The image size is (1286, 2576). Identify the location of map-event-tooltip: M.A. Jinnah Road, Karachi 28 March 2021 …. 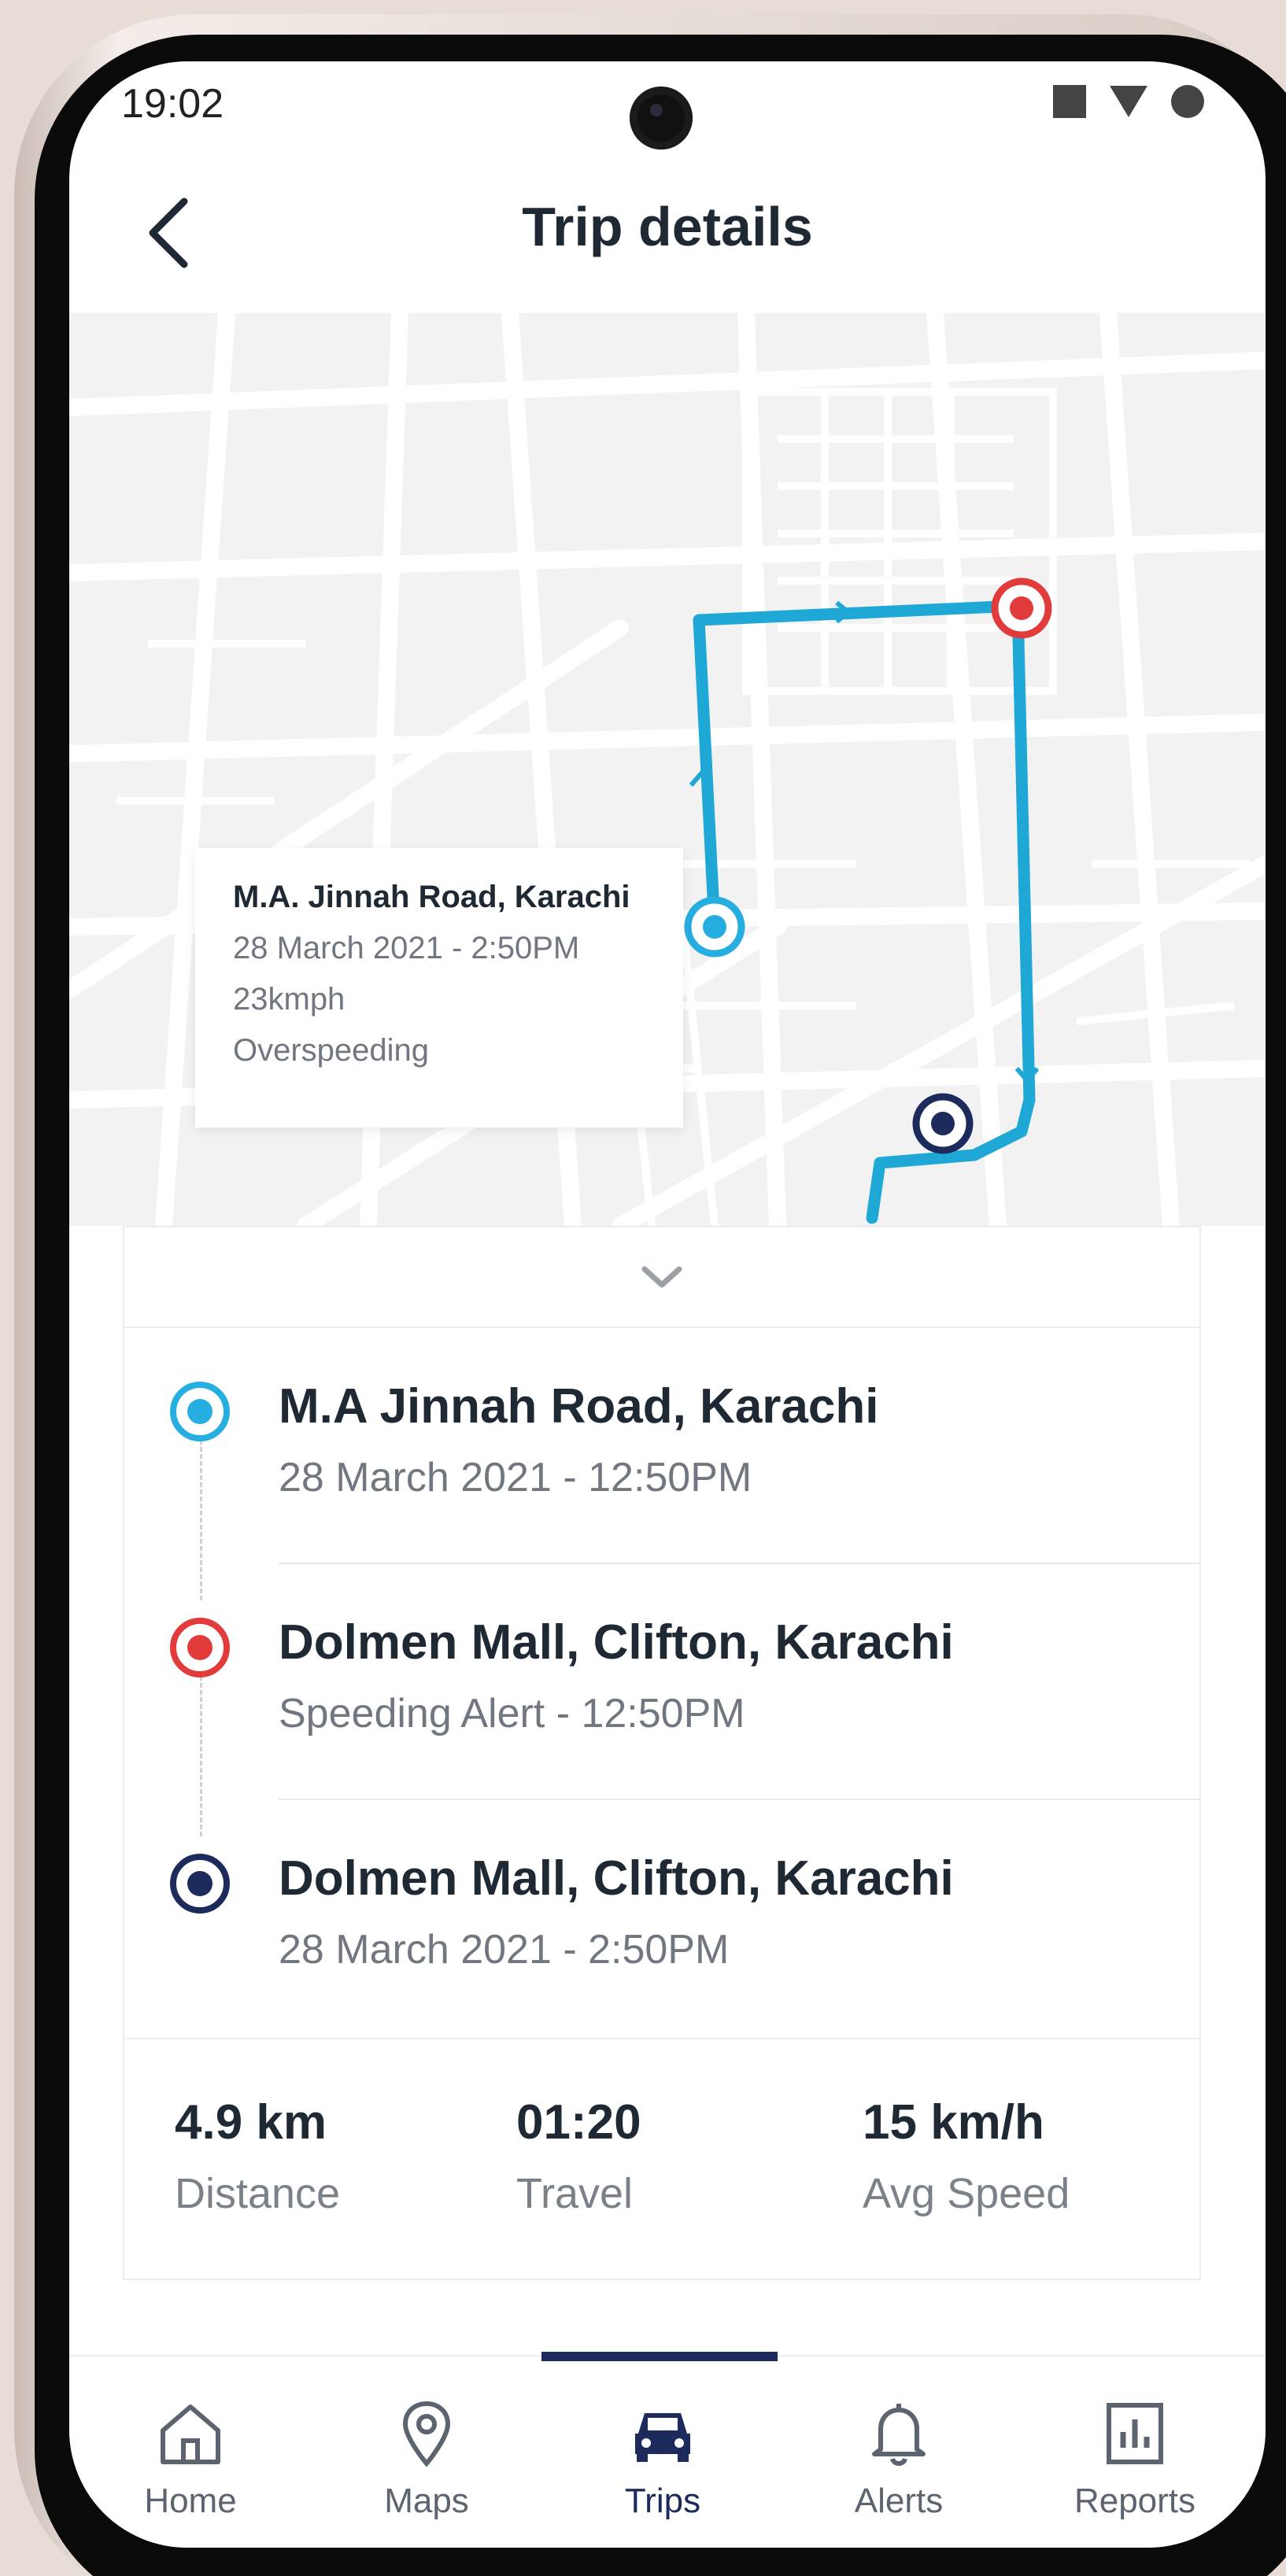
(439, 987).